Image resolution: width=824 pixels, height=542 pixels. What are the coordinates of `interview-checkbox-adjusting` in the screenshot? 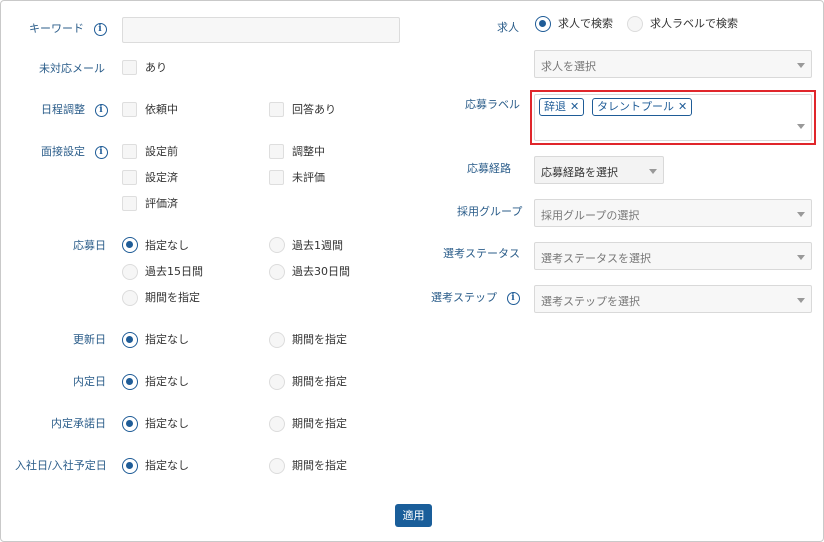 It's located at (276, 151).